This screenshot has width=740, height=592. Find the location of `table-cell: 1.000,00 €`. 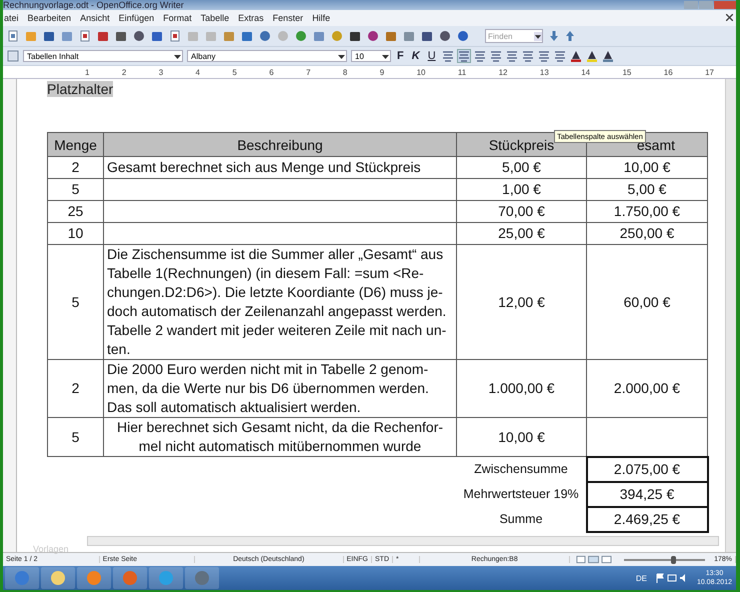

table-cell: 1.000,00 € is located at coordinates (521, 388).